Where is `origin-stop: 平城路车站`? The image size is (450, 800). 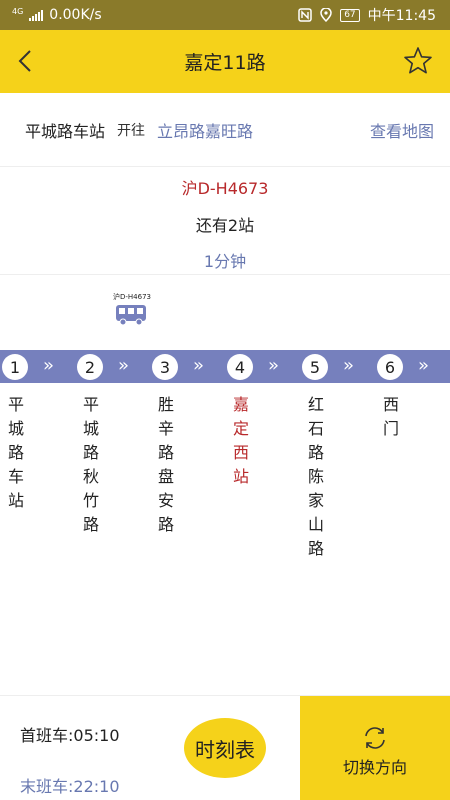
origin-stop: 平城路车站 is located at coordinates (65, 131).